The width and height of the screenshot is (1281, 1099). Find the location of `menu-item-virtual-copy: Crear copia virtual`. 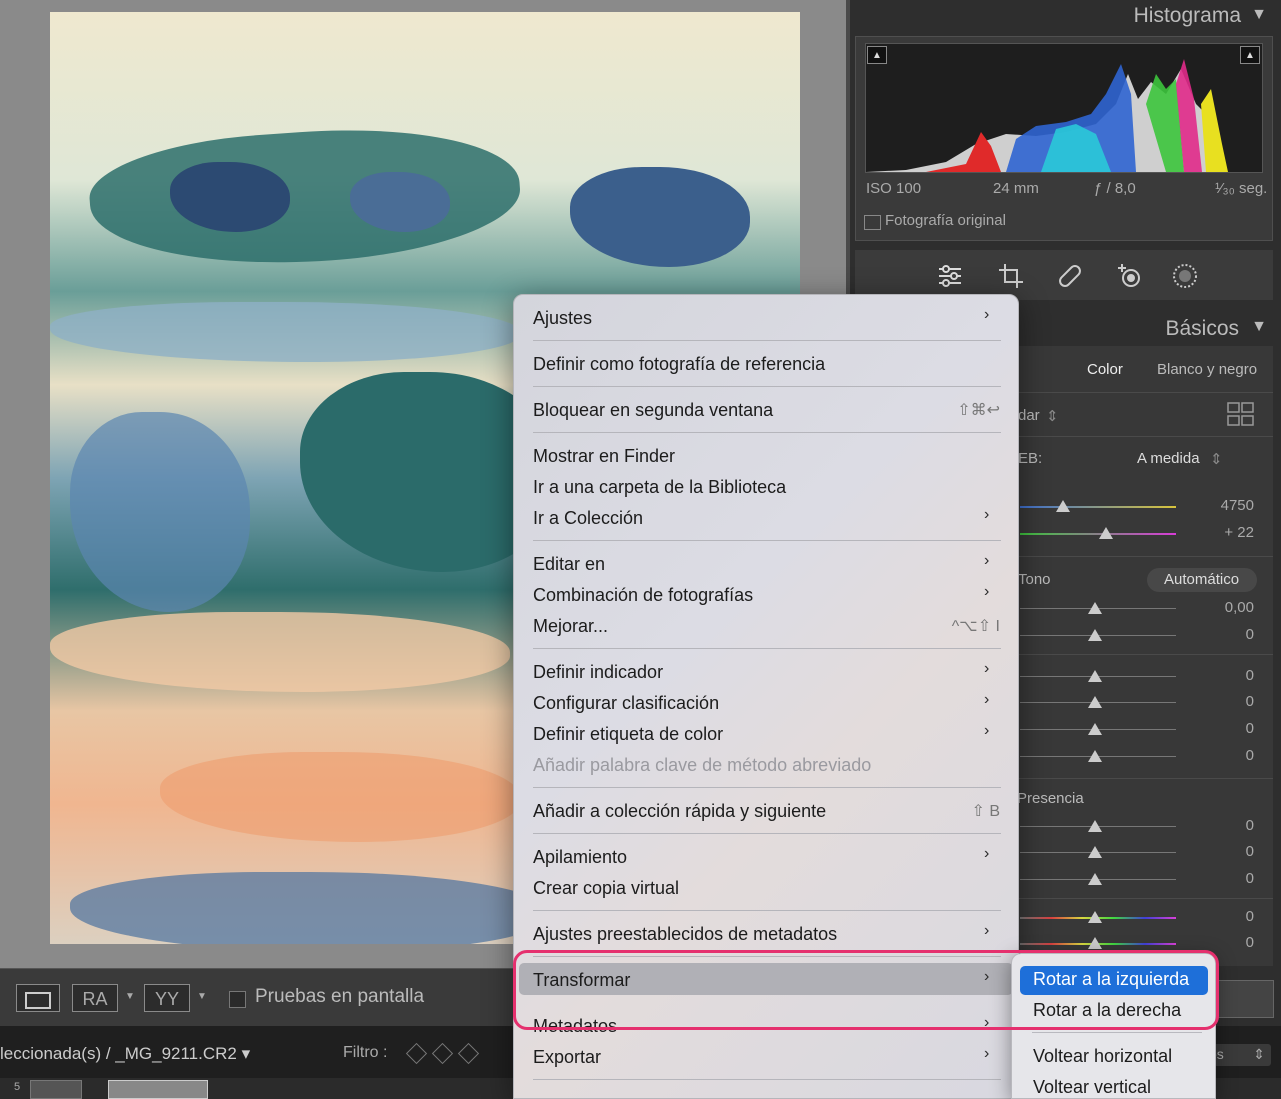

menu-item-virtual-copy: Crear copia virtual is located at coordinates (606, 888).